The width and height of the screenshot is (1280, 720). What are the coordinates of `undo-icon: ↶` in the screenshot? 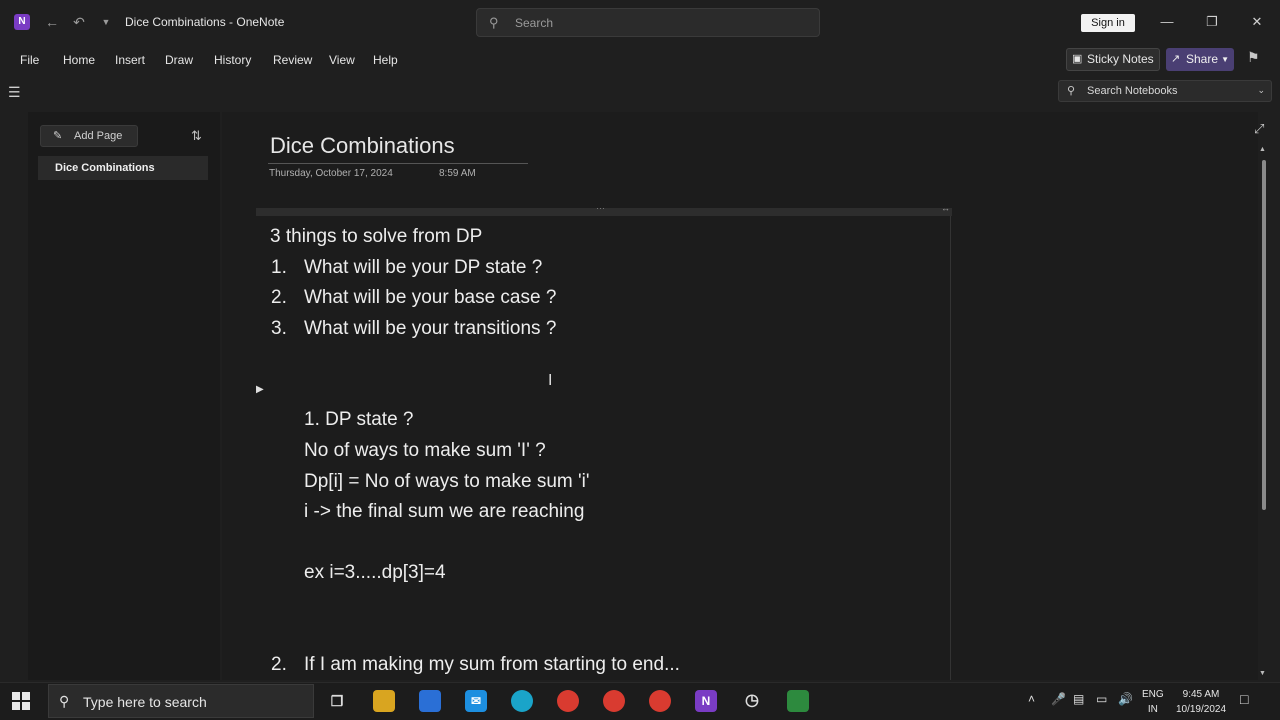 It's located at (79, 22).